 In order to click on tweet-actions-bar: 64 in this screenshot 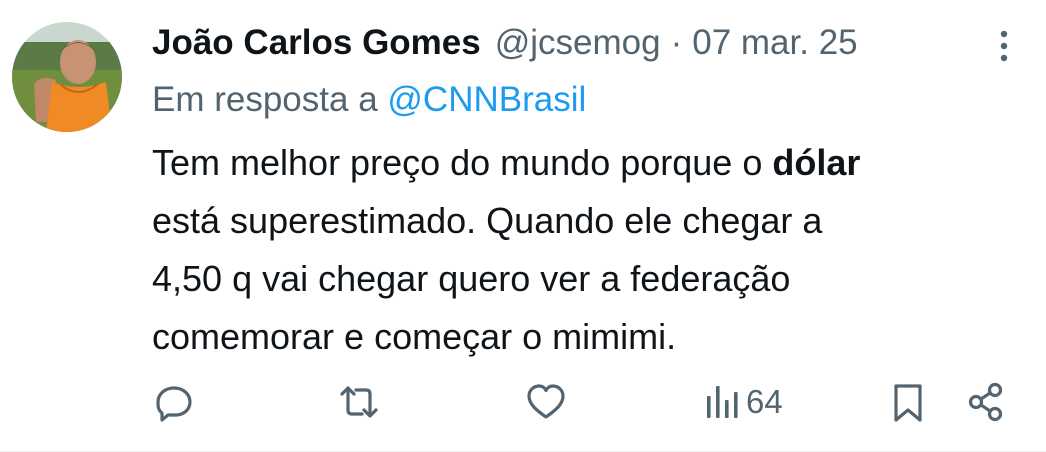, I will do `click(523, 402)`.